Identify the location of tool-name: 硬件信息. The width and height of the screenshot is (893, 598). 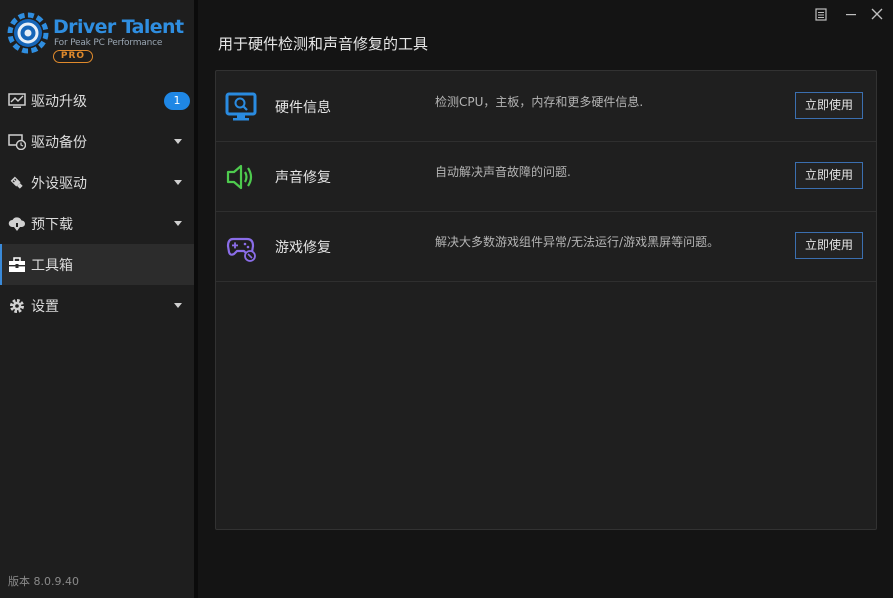
(303, 108).